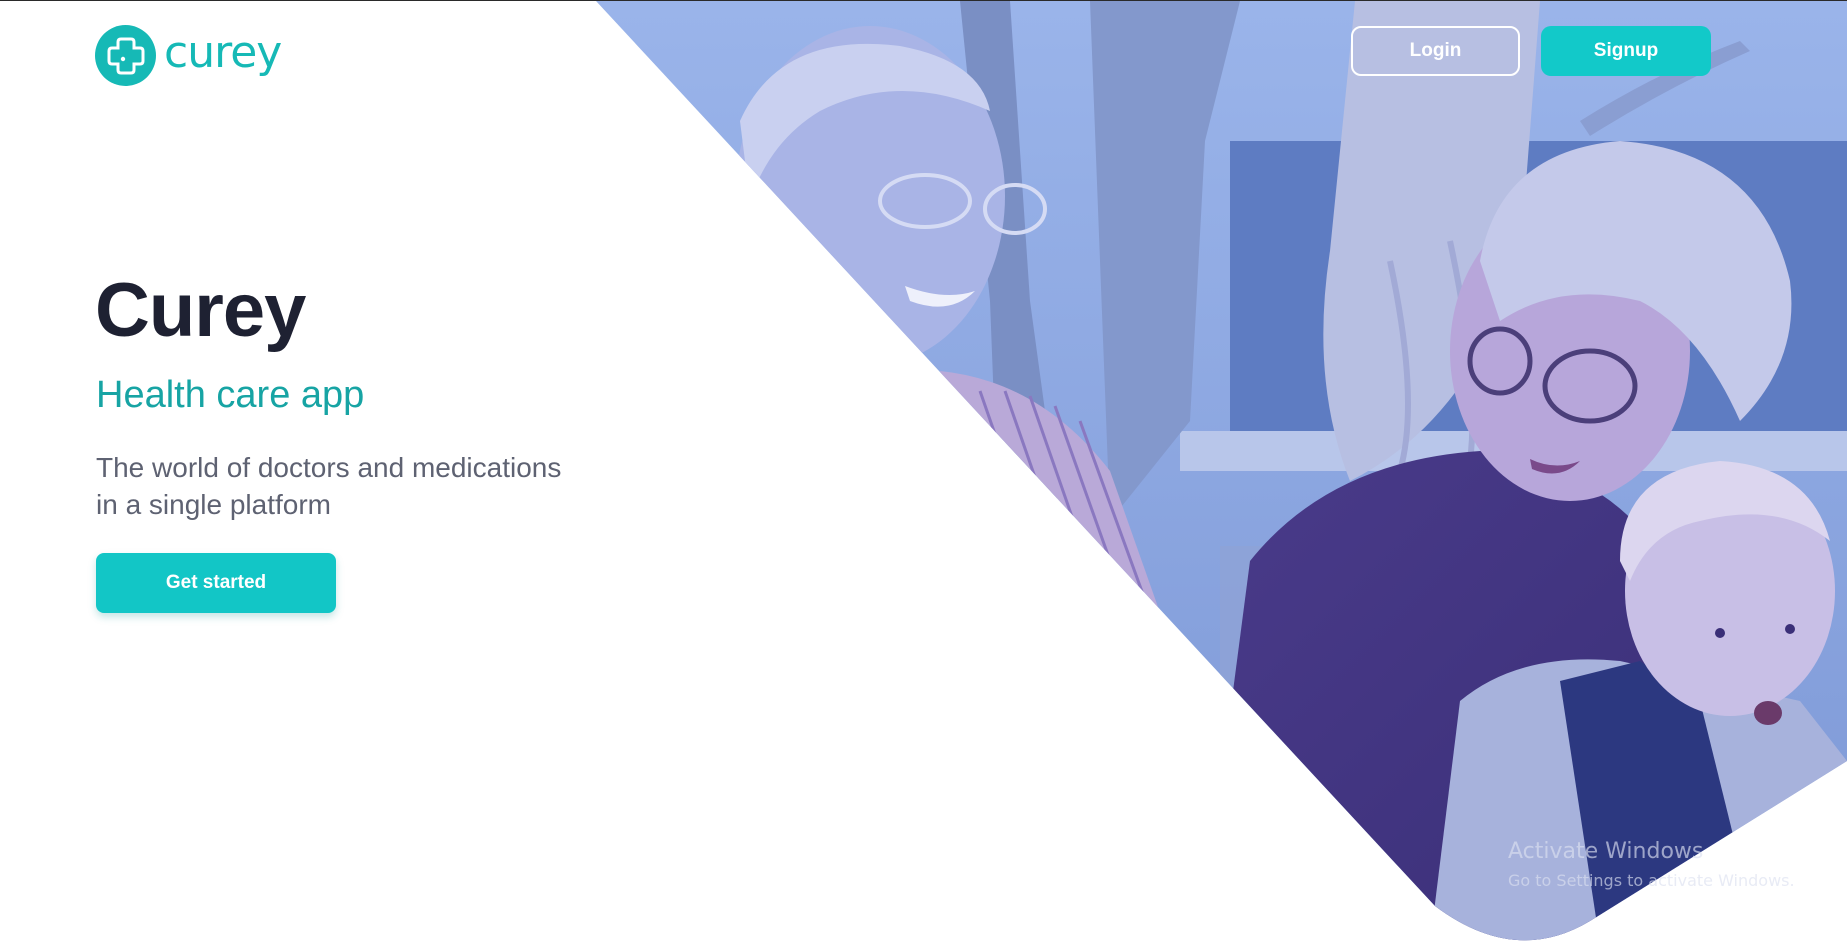 The image size is (1847, 943). I want to click on hero-subtitle: Health care app, so click(230, 395).